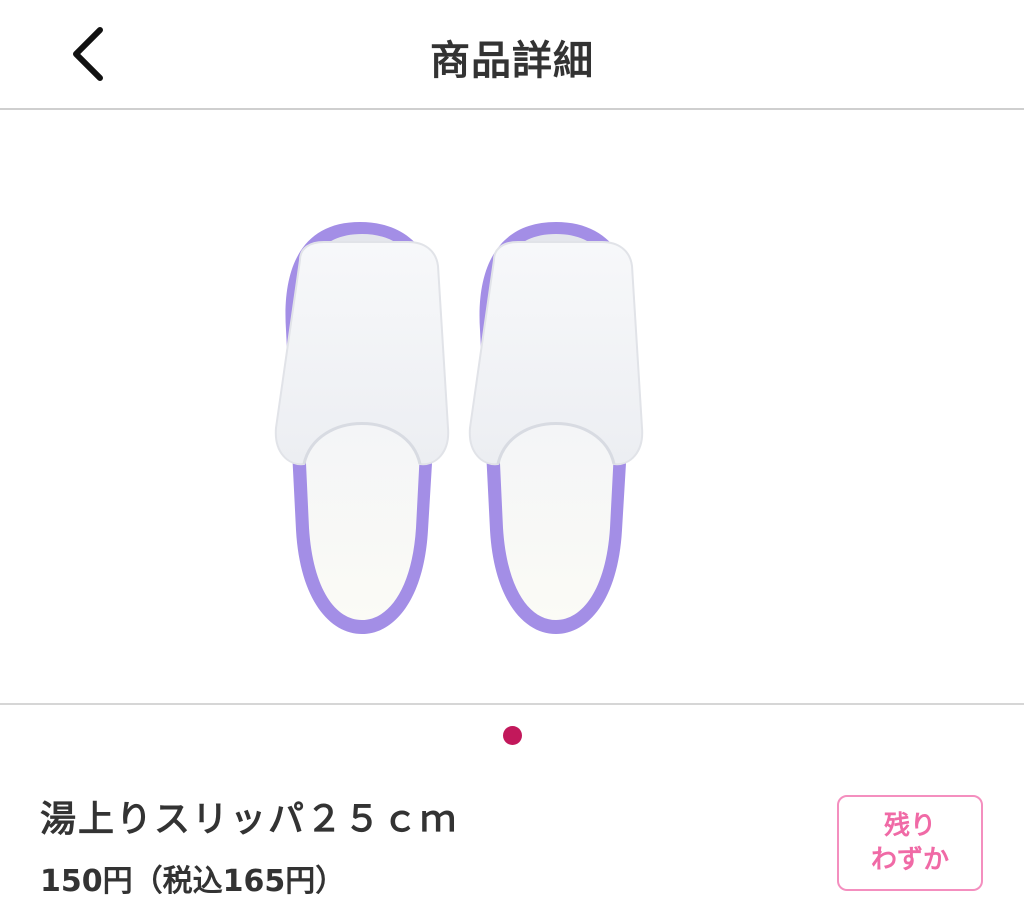  What do you see at coordinates (909, 860) in the screenshot?
I see `stock-badge-line2: わずか` at bounding box center [909, 860].